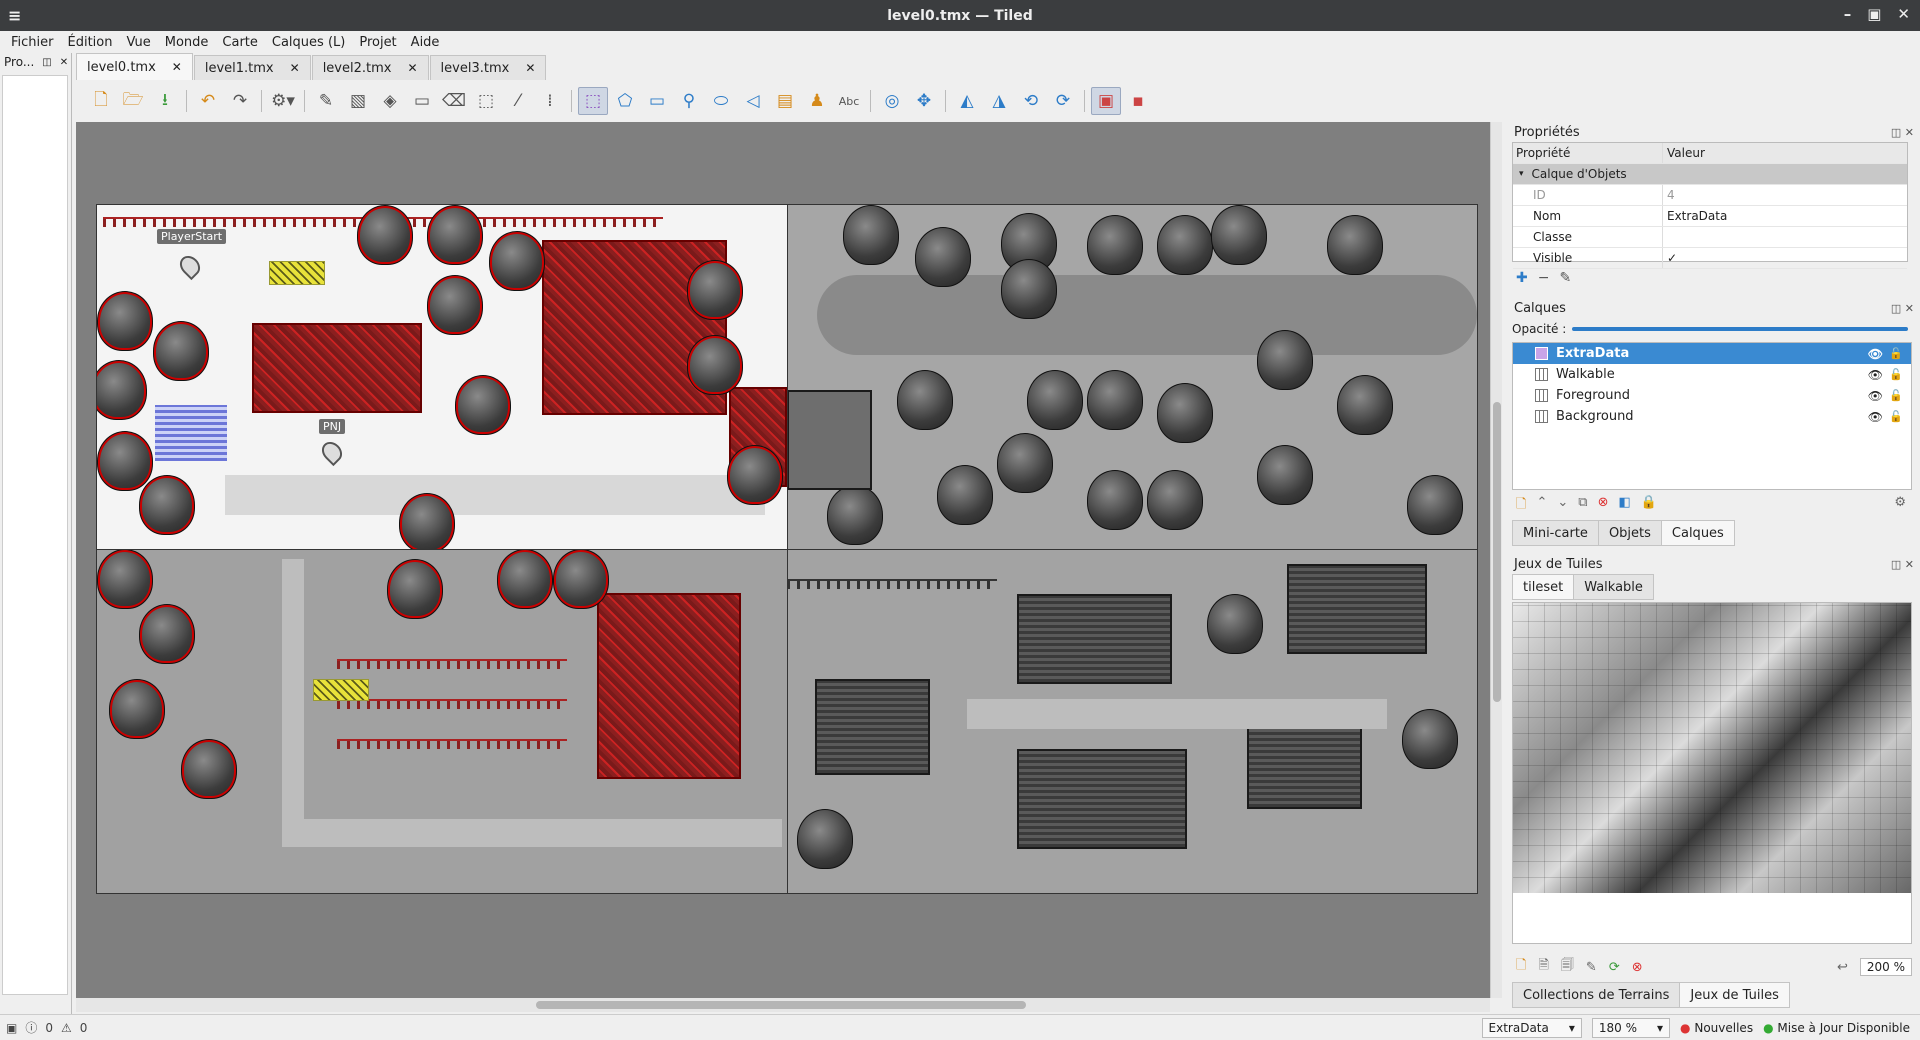 The width and height of the screenshot is (1920, 1040). Describe the element at coordinates (924, 101) in the screenshot. I see `move-tool-icon: ✥` at that location.